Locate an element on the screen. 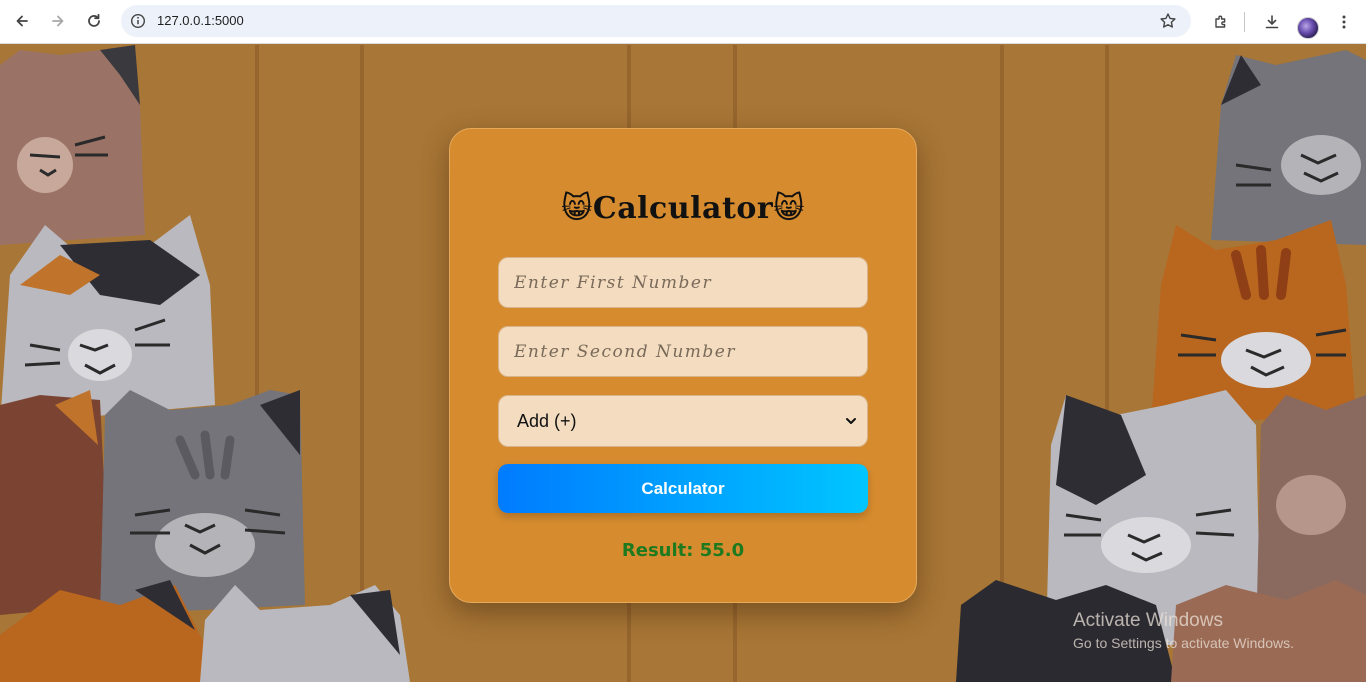  profile-avatar is located at coordinates (1308, 28).